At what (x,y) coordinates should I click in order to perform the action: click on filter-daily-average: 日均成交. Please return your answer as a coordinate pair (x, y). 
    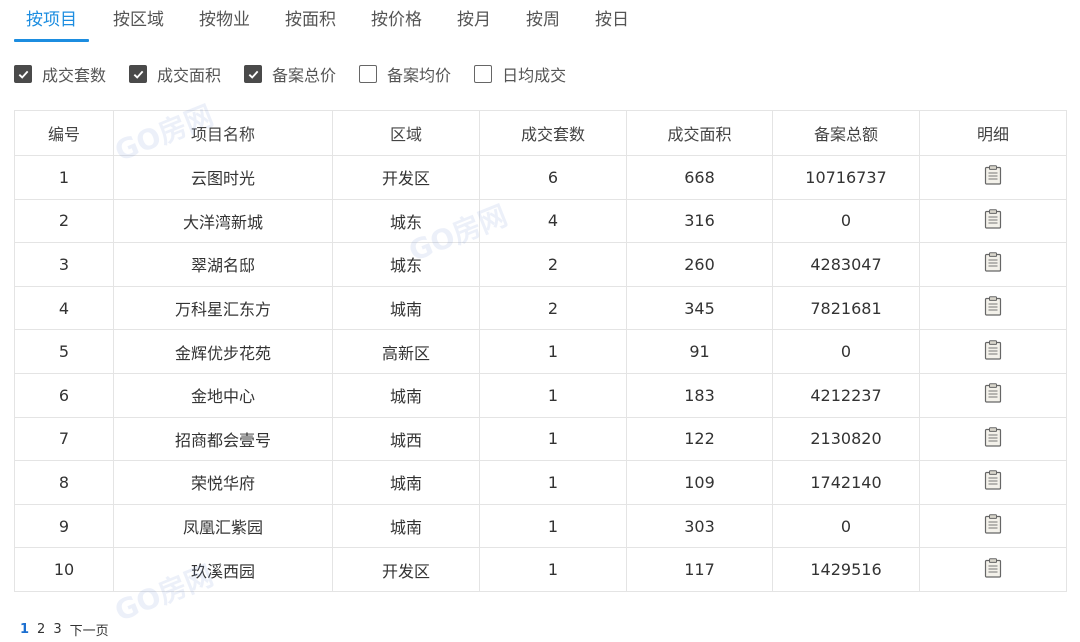
    Looking at the image, I should click on (520, 74).